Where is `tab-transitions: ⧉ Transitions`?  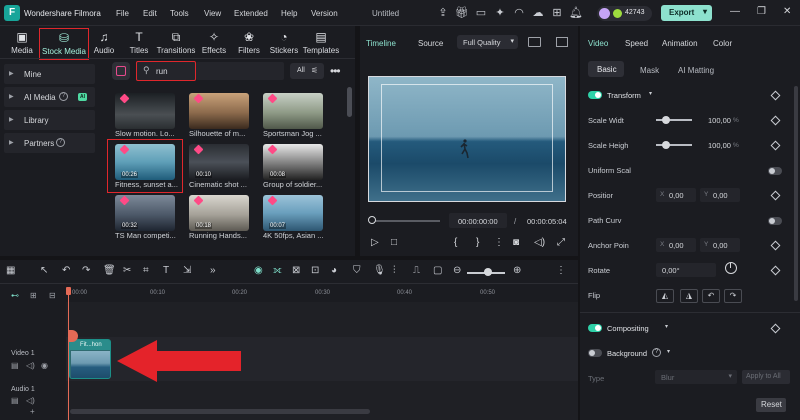 tab-transitions: ⧉ Transitions is located at coordinates (176, 45).